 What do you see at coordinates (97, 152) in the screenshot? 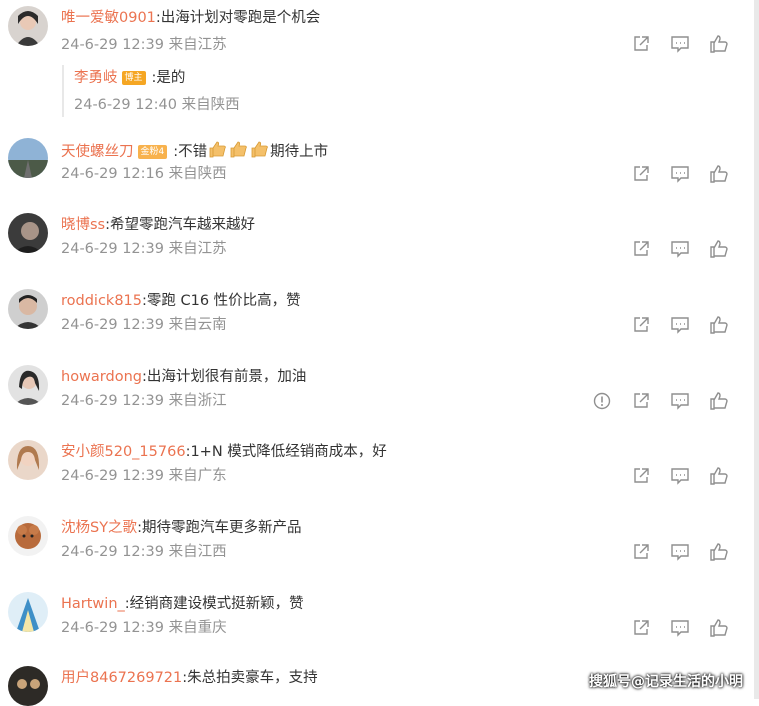
I see `comment-username: 天使螺丝刀` at bounding box center [97, 152].